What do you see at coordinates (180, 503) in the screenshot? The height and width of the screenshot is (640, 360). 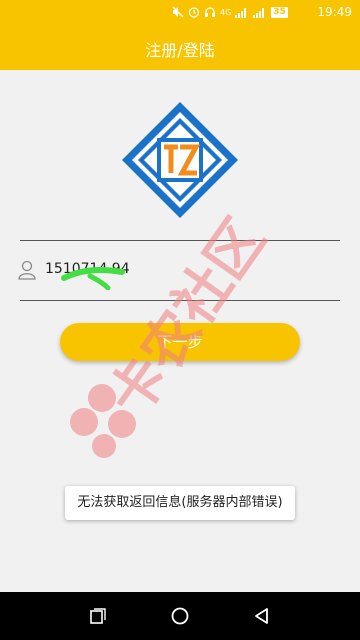 I see `error-toast: 无法获取返回信息(服务器内部错误)` at bounding box center [180, 503].